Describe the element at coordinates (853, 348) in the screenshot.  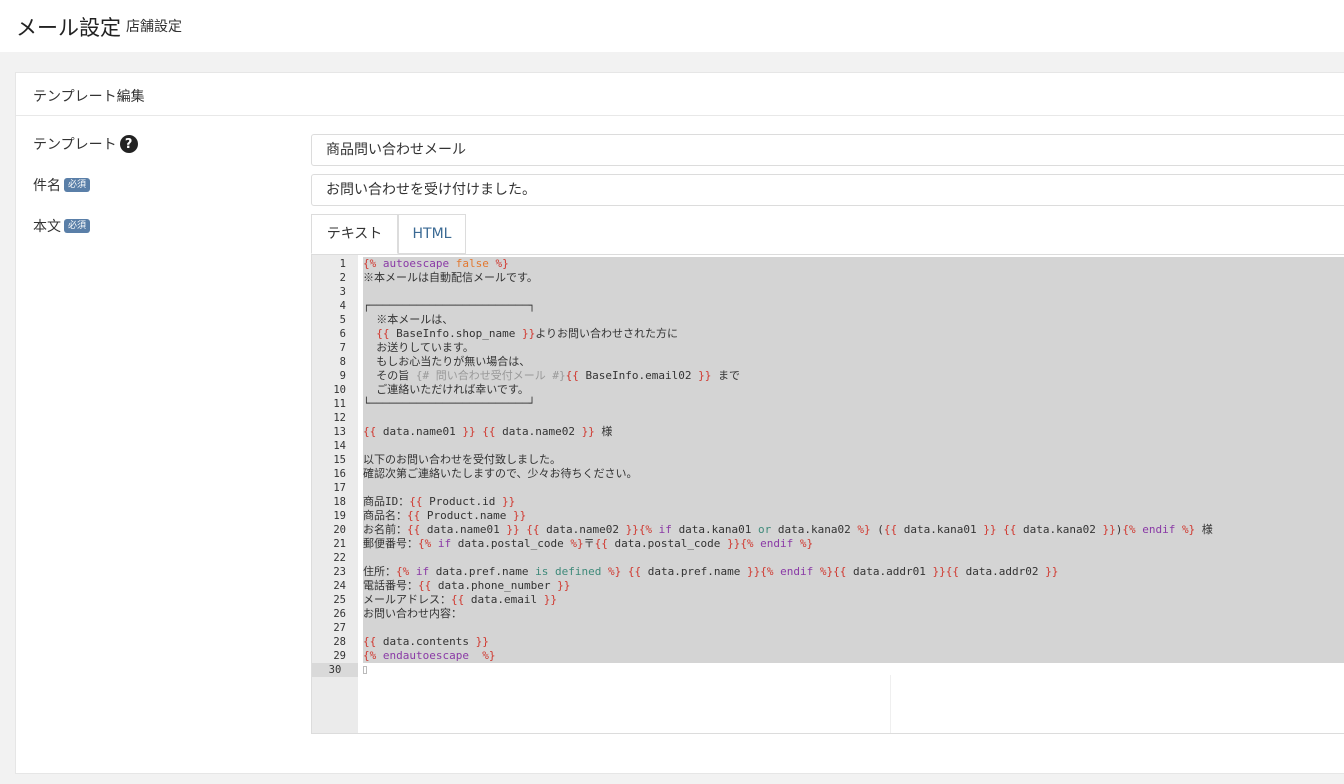
I see `line-code: お送りしています。` at that location.